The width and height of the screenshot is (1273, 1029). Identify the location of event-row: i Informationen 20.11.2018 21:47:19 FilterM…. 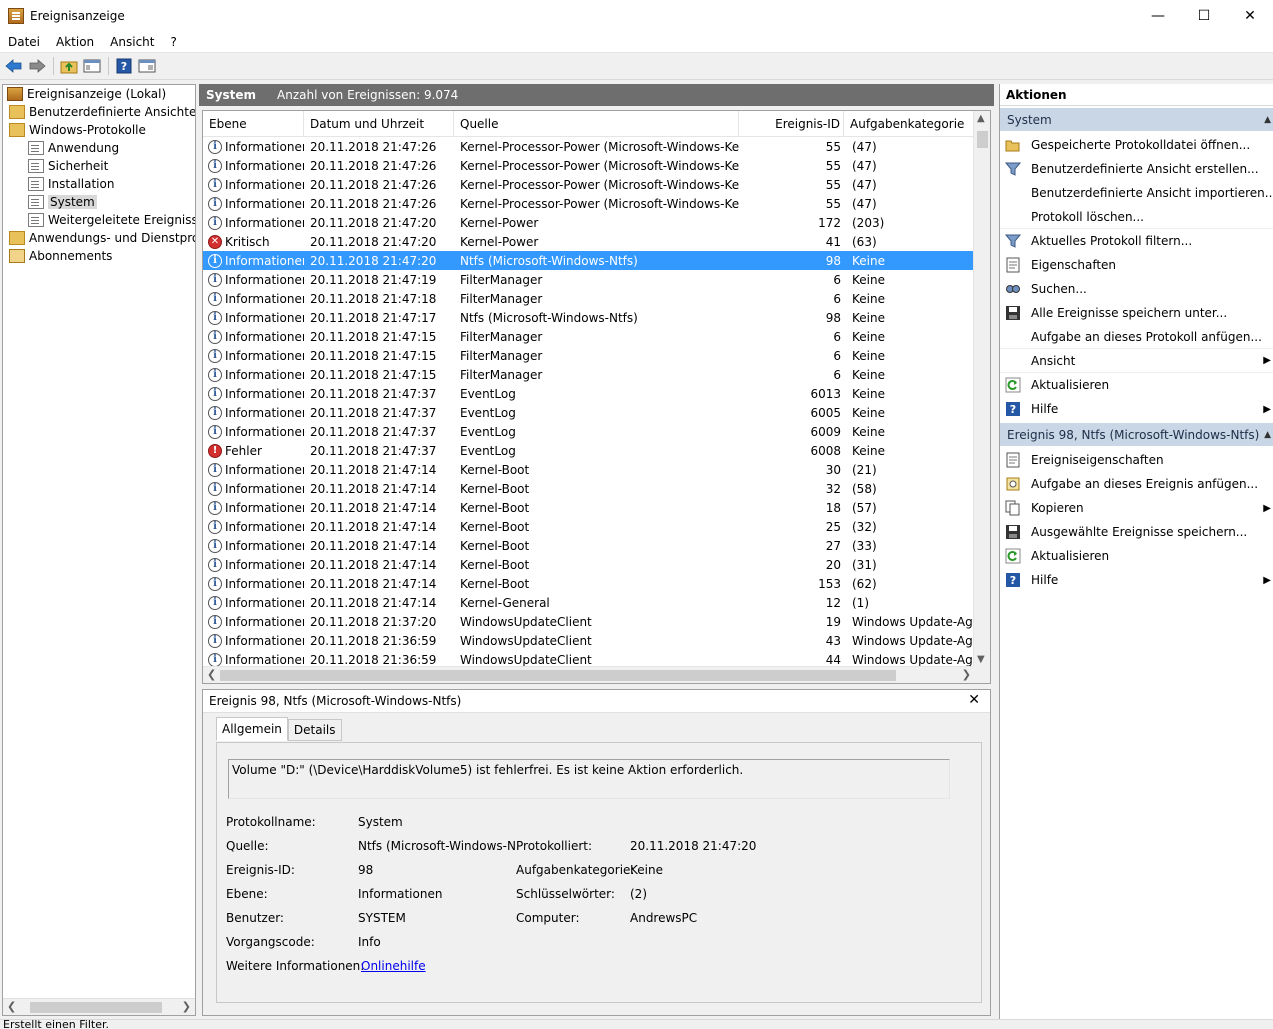
(589, 279).